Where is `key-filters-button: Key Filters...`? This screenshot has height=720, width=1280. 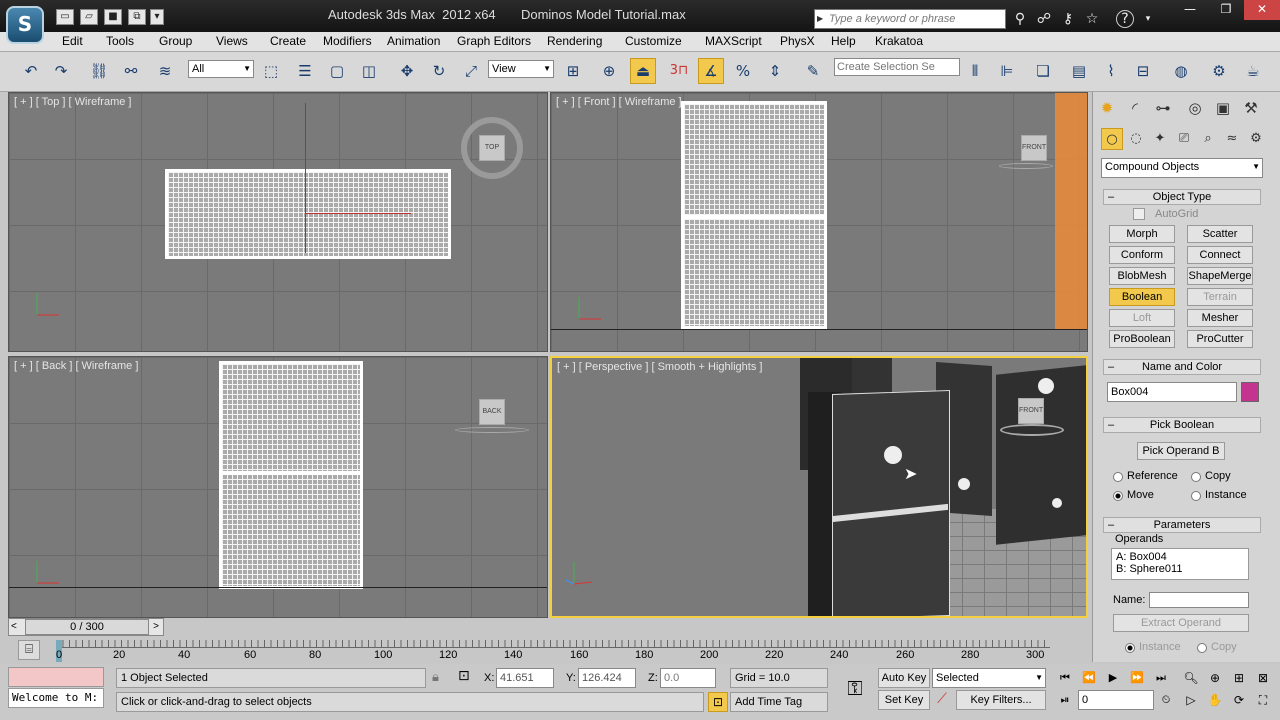 key-filters-button: Key Filters... is located at coordinates (1001, 700).